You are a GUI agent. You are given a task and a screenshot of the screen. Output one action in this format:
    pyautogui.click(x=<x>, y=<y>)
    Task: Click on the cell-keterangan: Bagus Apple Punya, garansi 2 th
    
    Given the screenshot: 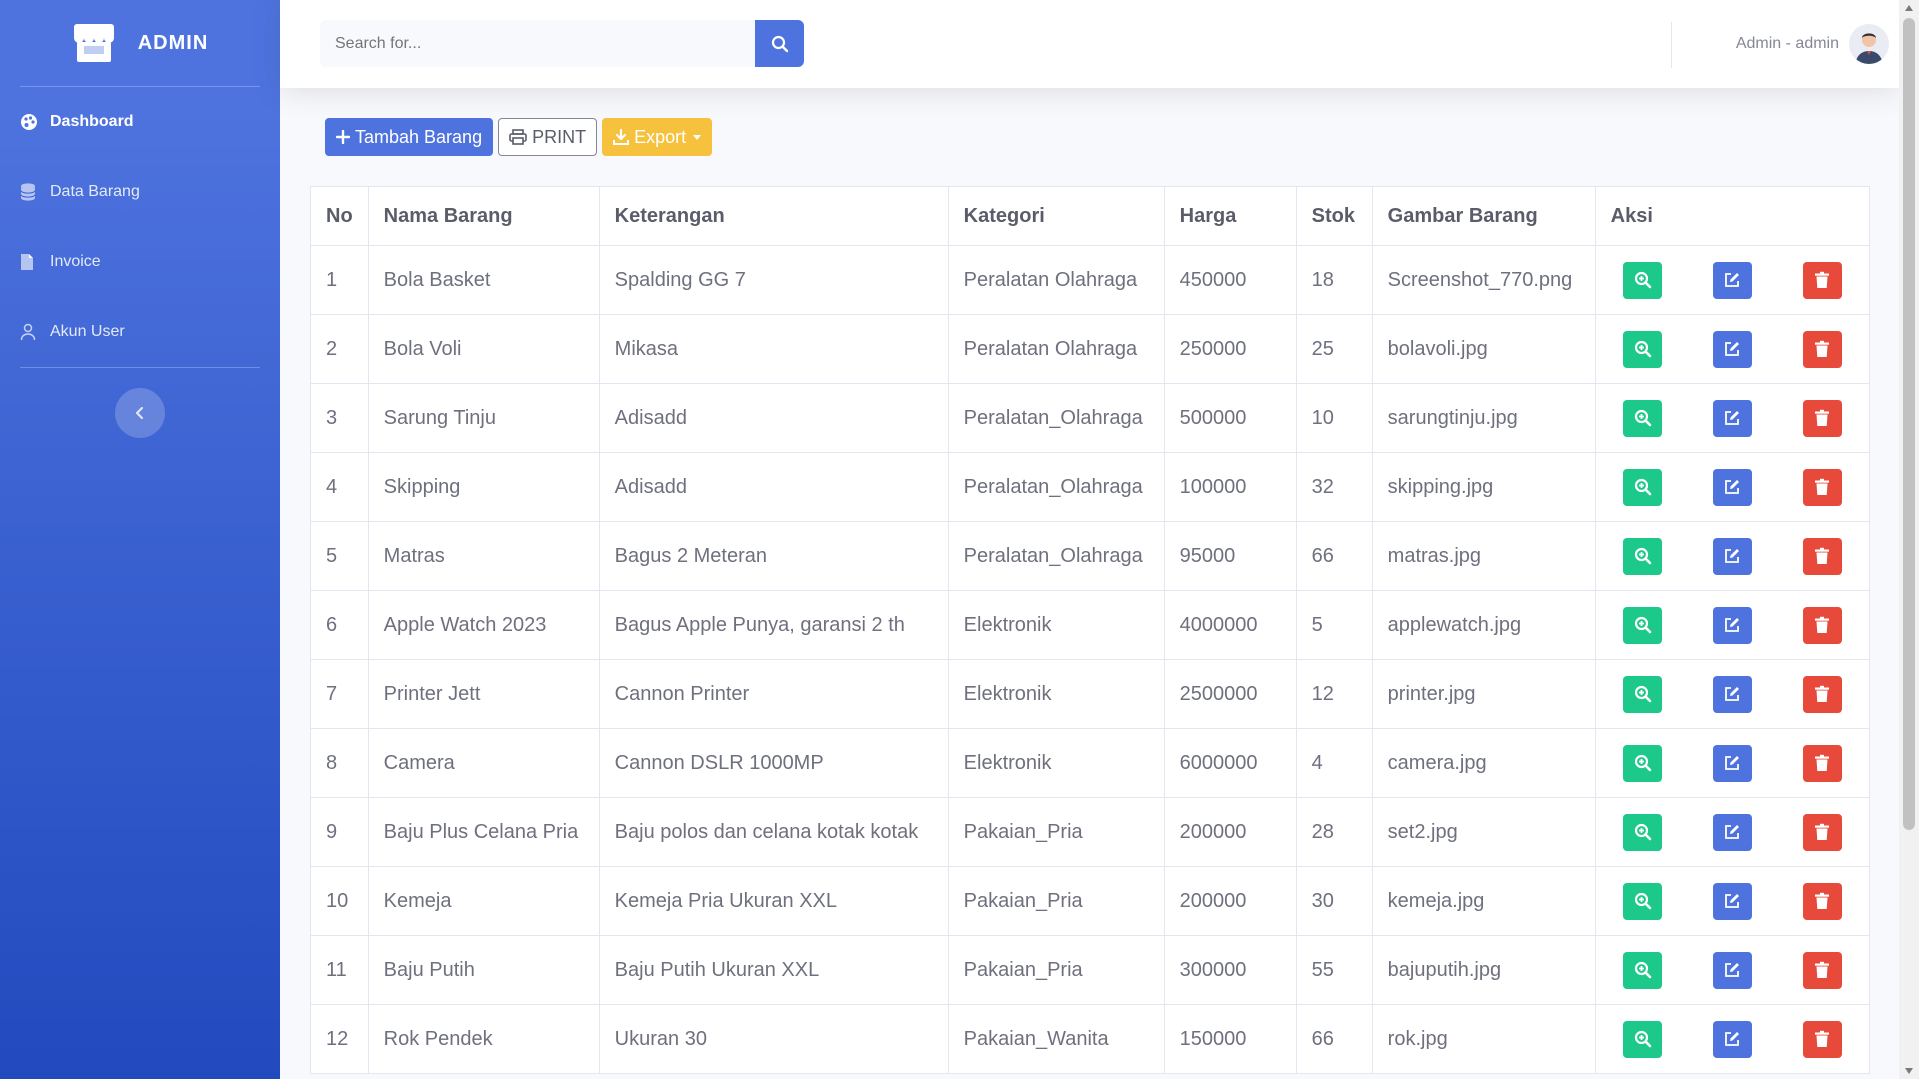 What is the action you would take?
    pyautogui.click(x=773, y=625)
    